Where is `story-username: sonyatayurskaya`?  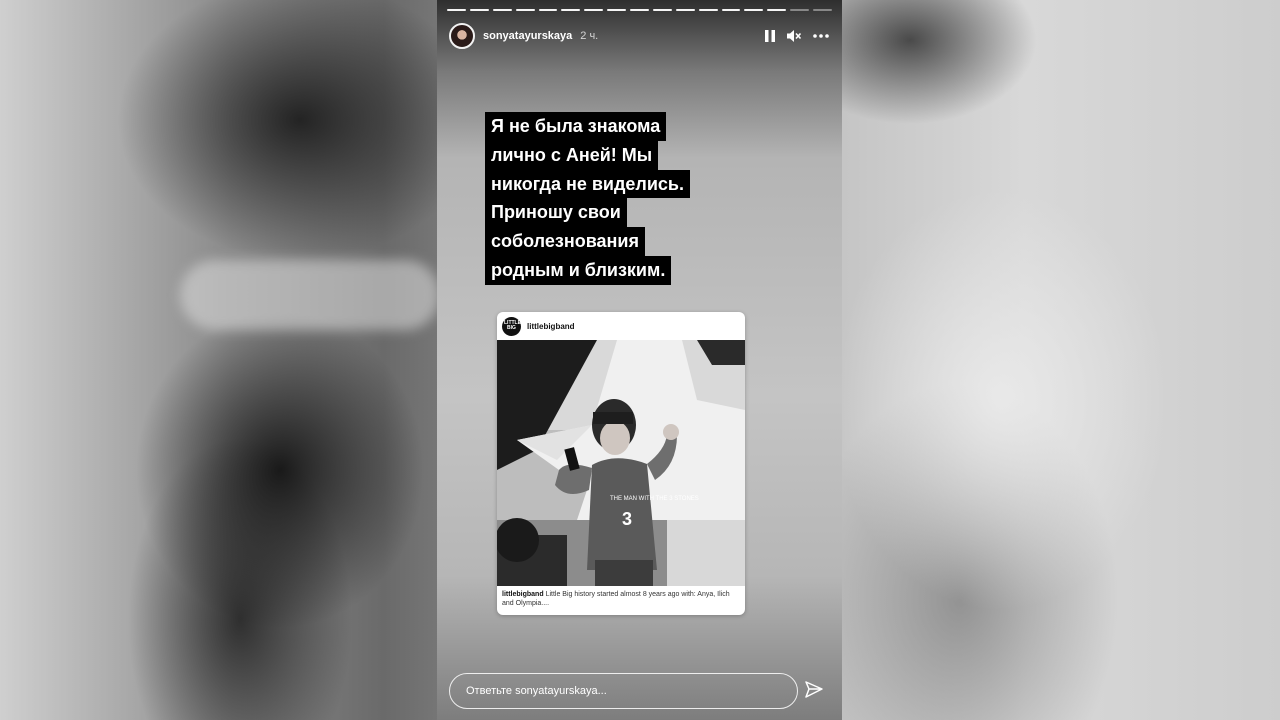
story-username: sonyatayurskaya is located at coordinates (527, 36).